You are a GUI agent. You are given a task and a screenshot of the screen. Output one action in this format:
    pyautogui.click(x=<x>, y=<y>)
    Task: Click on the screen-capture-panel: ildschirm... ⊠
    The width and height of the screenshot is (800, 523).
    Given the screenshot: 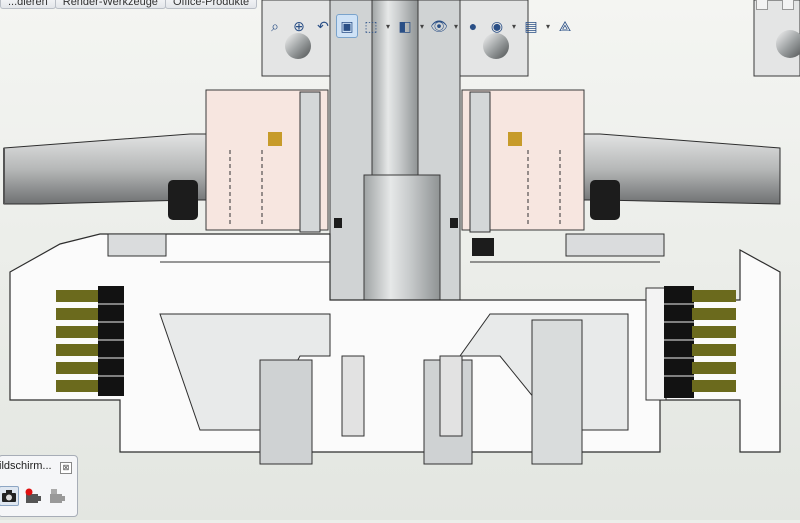 What is the action you would take?
    pyautogui.click(x=39, y=486)
    